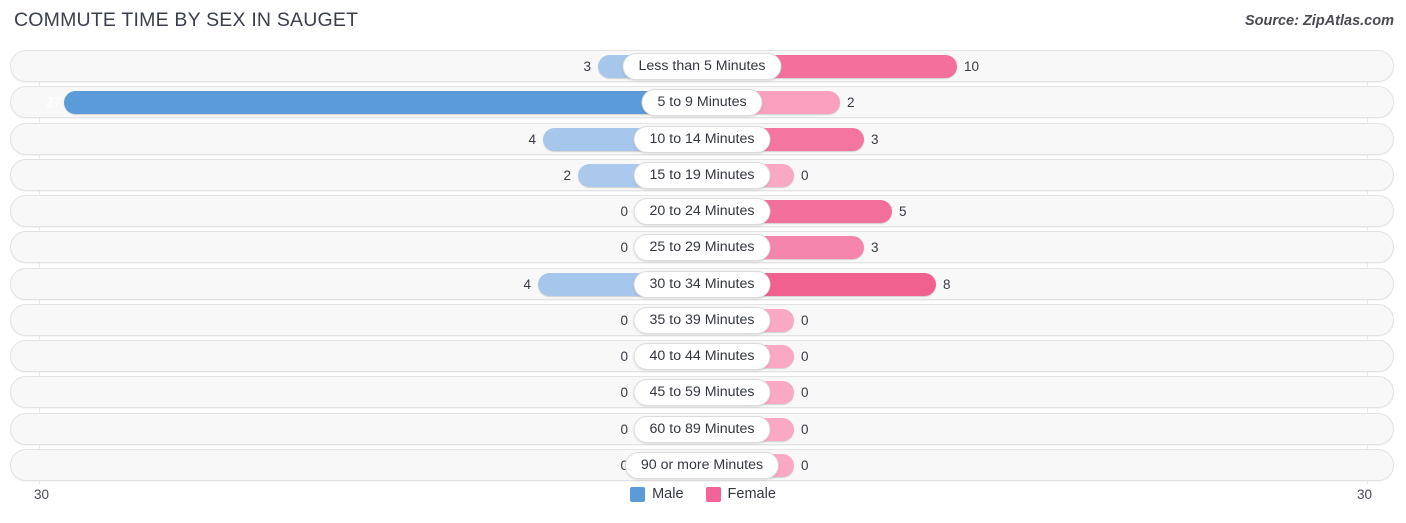  What do you see at coordinates (703, 494) in the screenshot?
I see `chart-legend: Male Female` at bounding box center [703, 494].